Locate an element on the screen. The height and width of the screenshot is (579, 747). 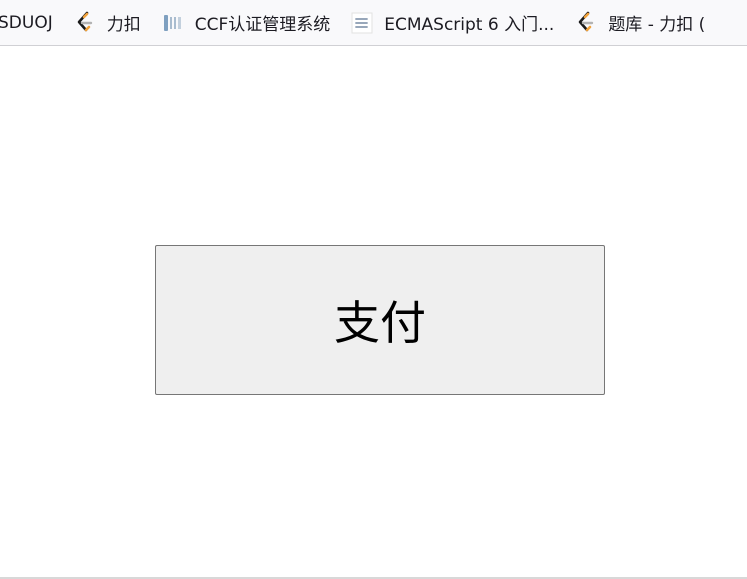
bookmark-label: 题库 - 力扣 ( is located at coordinates (657, 25).